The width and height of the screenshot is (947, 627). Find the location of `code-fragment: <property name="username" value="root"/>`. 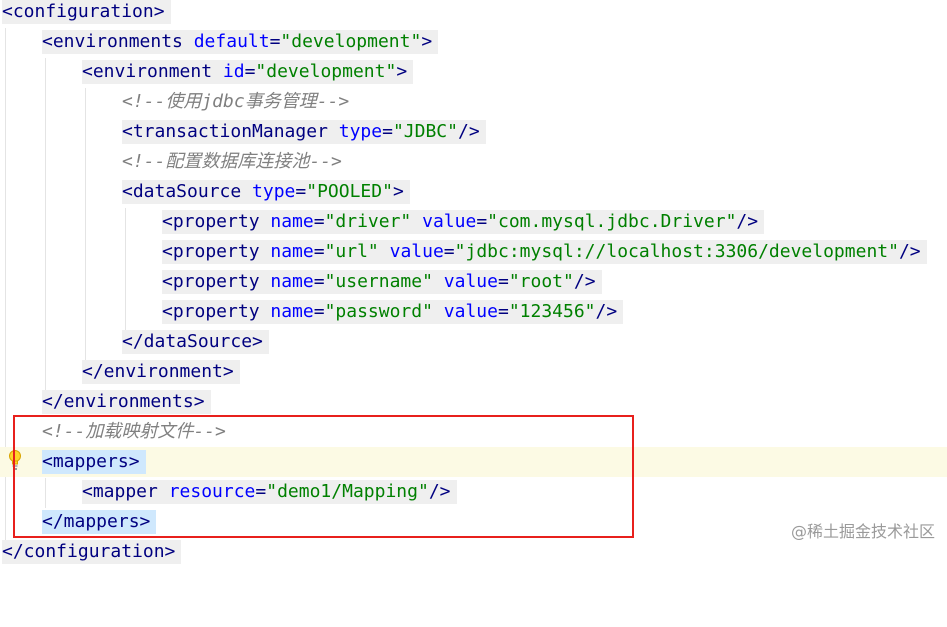

code-fragment: <property name="username" value="root"/> is located at coordinates (382, 282).